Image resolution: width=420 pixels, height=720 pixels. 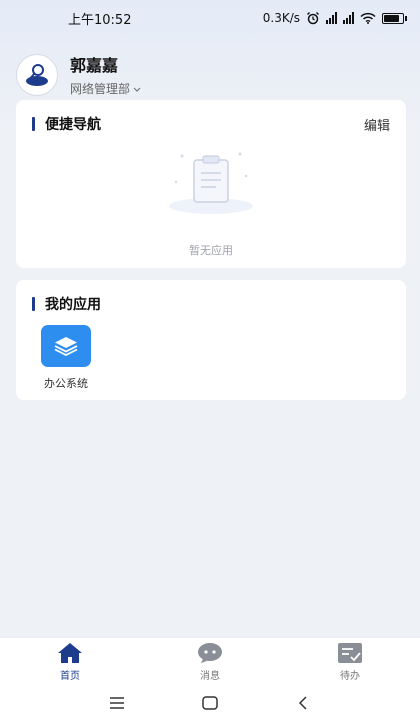 I want to click on todo-icon, so click(x=350, y=652).